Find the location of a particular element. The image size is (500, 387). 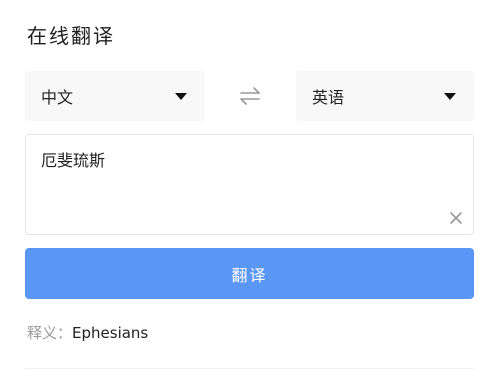

translation-result: 释义： Ephesians is located at coordinates (87, 332).